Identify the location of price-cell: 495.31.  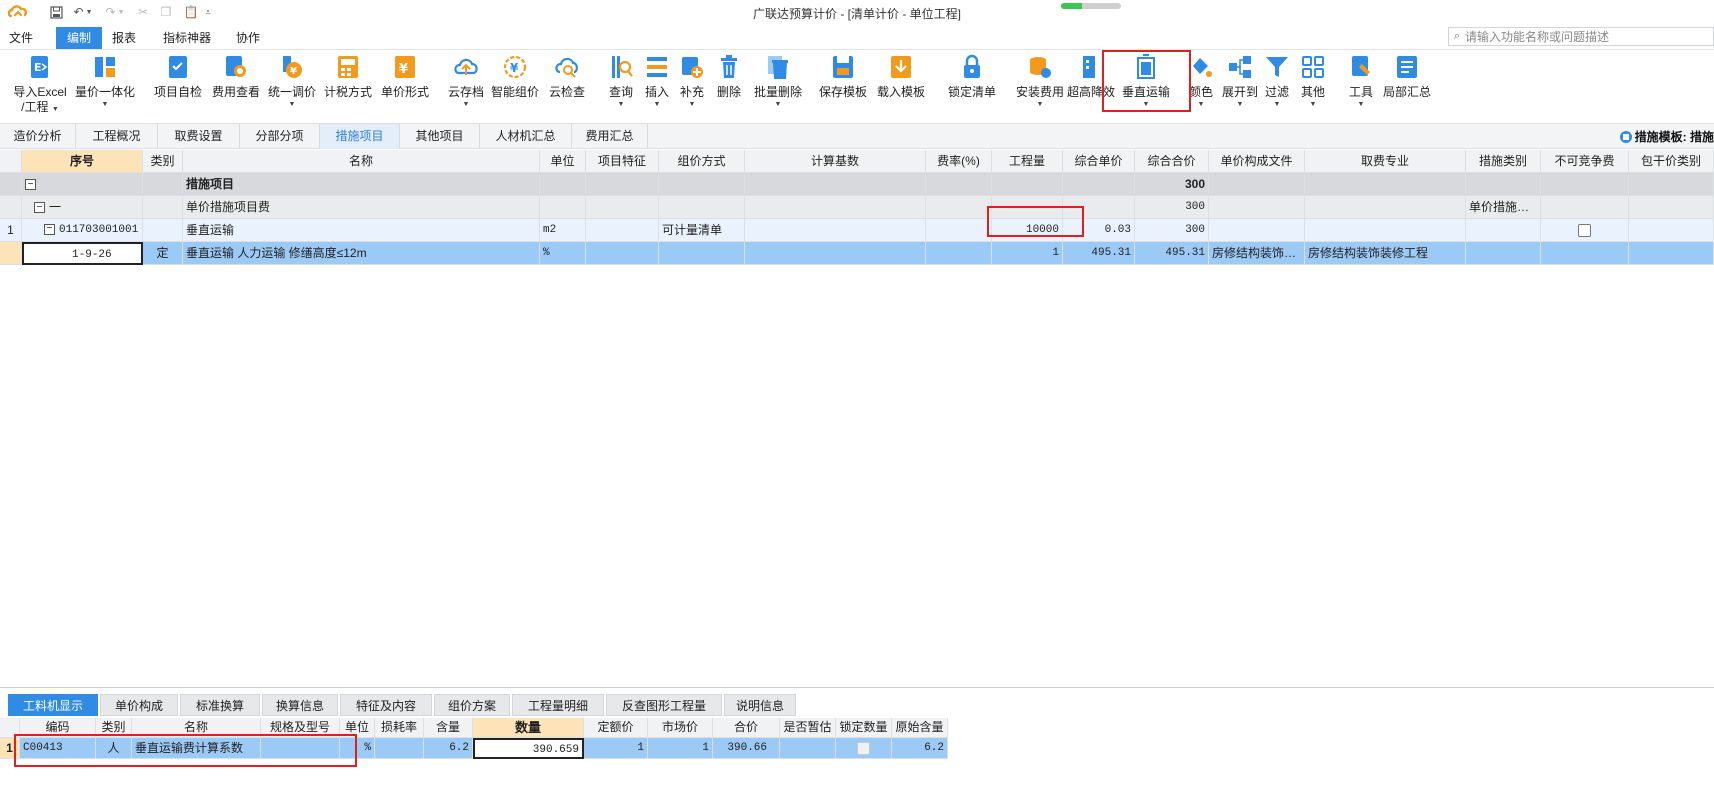
(1099, 253).